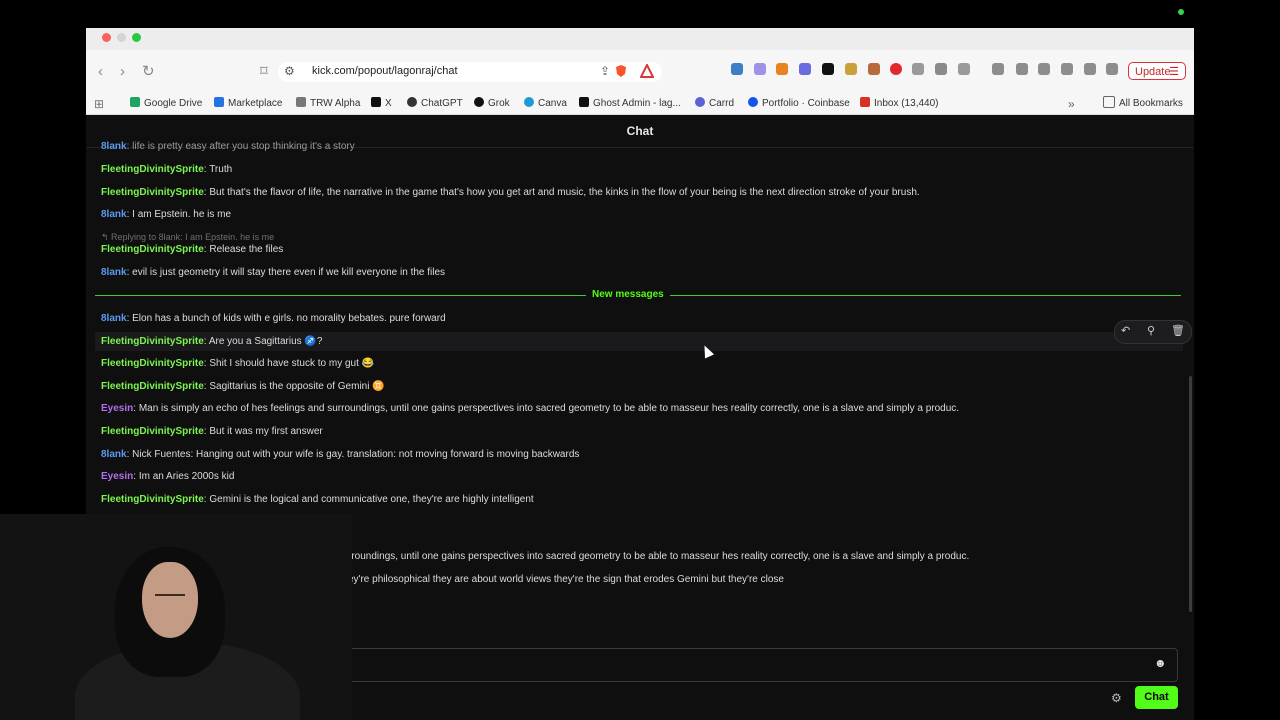  What do you see at coordinates (752, 665) in the screenshot?
I see `chat-input` at bounding box center [752, 665].